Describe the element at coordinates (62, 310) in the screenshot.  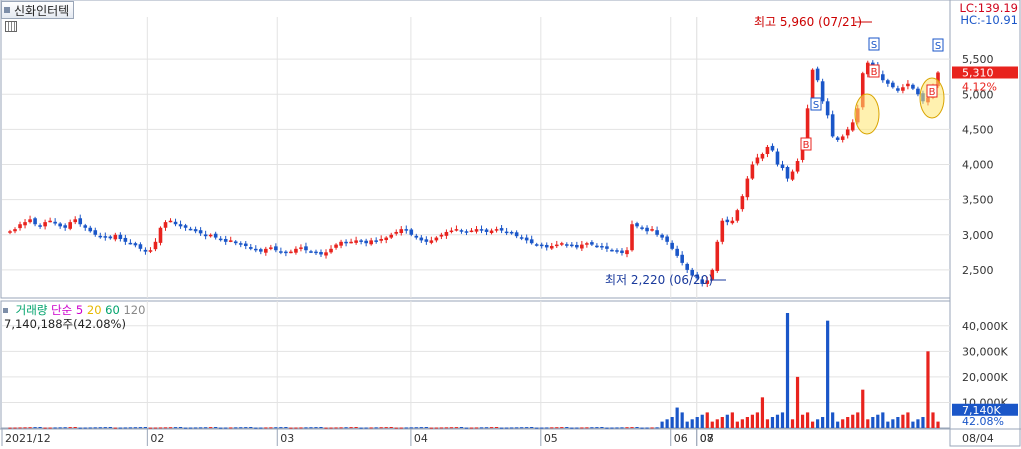
I see `ma-type-label: 단순` at that location.